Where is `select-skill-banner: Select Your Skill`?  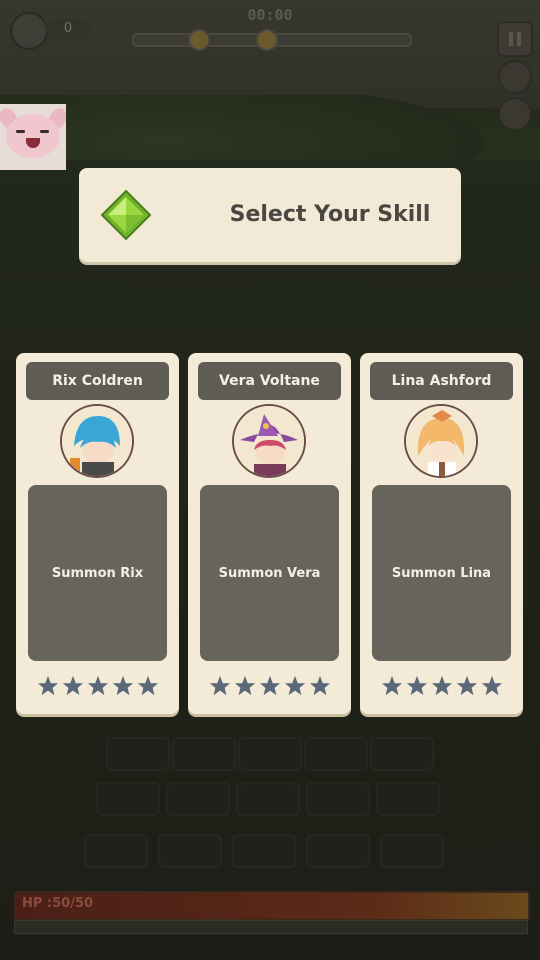 select-skill-banner: Select Your Skill is located at coordinates (270, 215).